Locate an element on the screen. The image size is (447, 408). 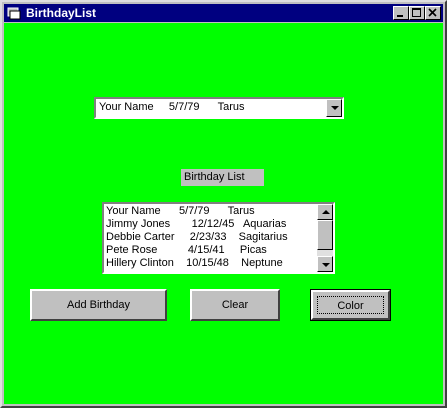
chevron-up-icon is located at coordinates (326, 212).